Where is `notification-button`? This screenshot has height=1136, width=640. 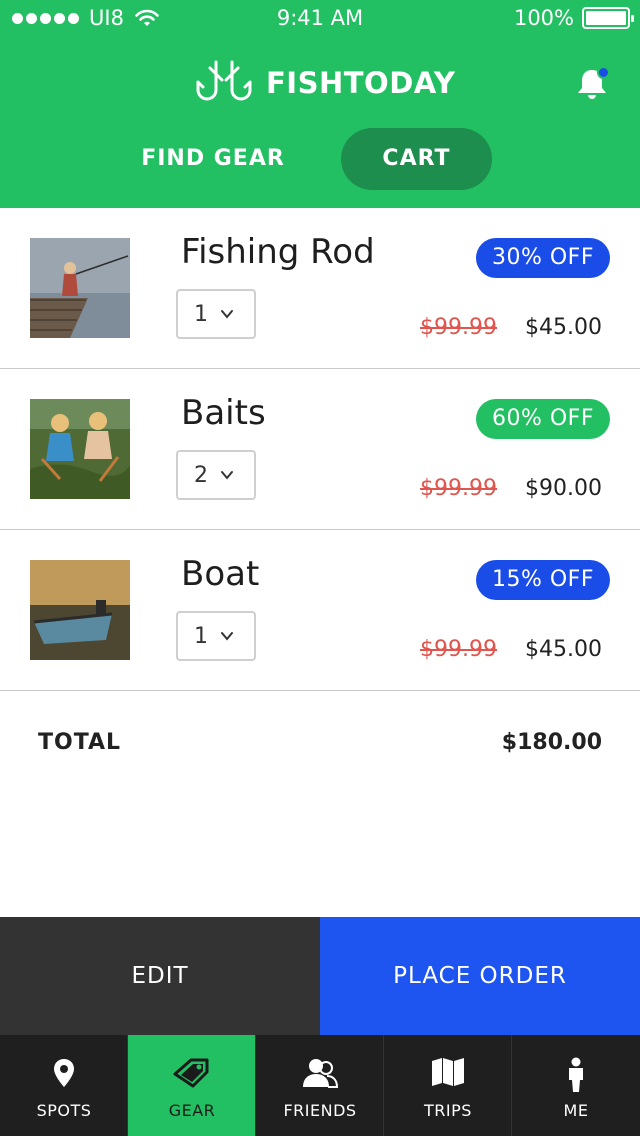 notification-button is located at coordinates (592, 84).